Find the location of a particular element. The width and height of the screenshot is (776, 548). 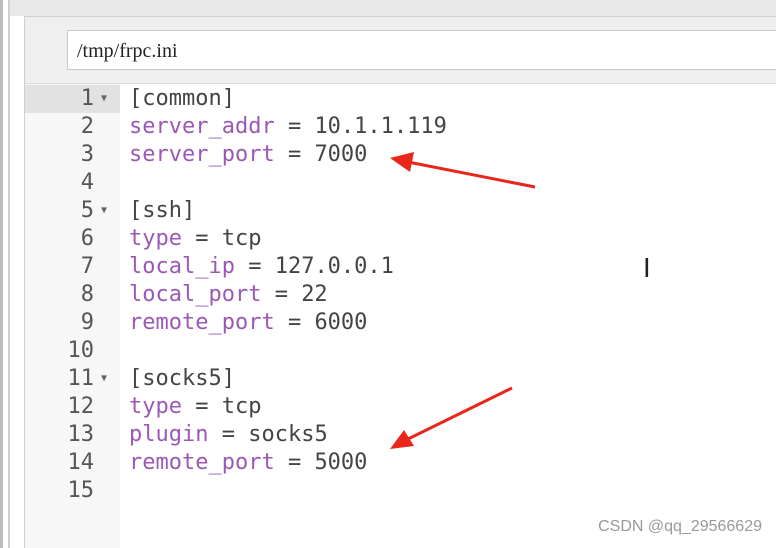

watermark: CSDN @qq_29566629 is located at coordinates (680, 526).